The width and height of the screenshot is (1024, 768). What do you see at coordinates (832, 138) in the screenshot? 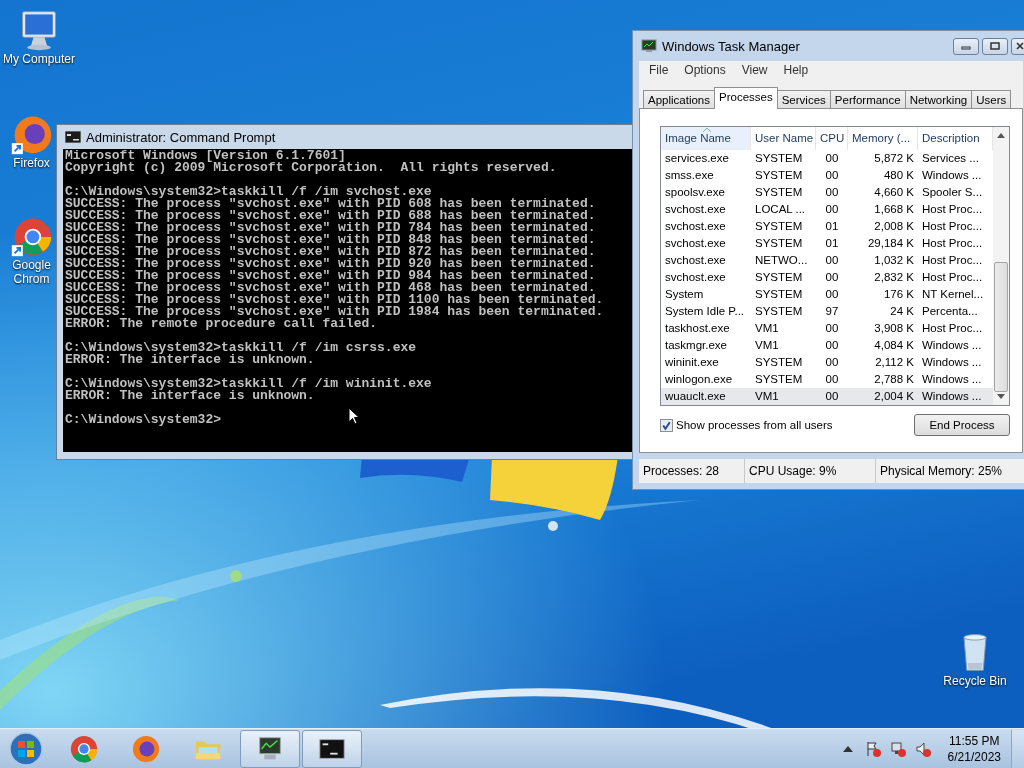
I see `column-header: CPU` at bounding box center [832, 138].